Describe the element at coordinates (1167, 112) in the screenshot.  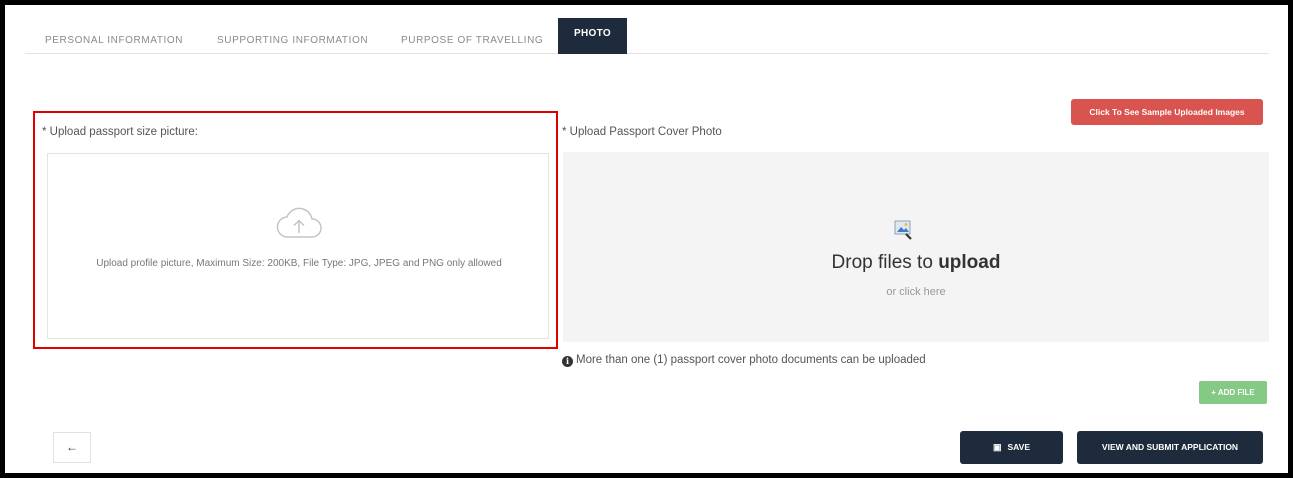
I see `sample-images-button: Click To See Sample Uploaded Images` at that location.